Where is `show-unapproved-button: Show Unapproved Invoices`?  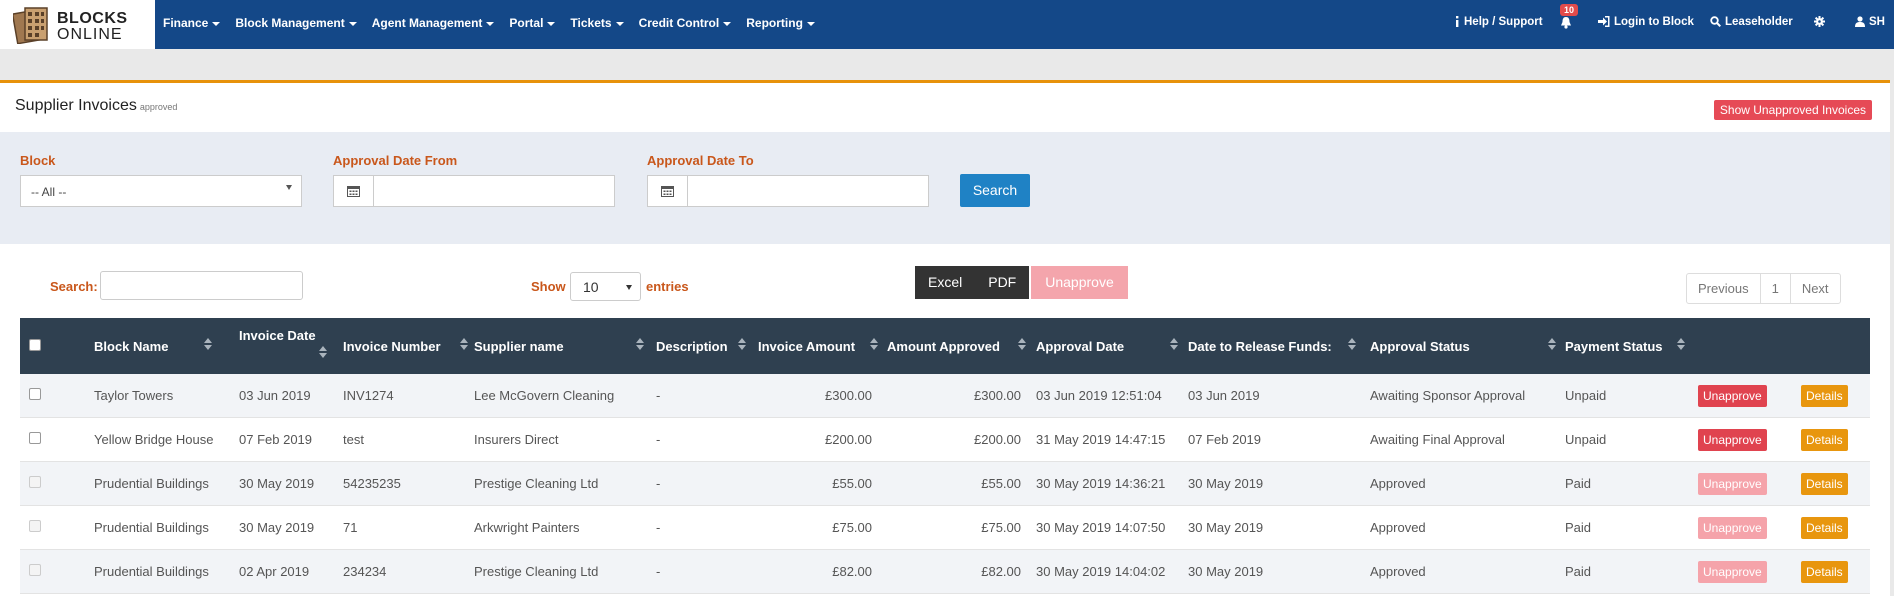 show-unapproved-button: Show Unapproved Invoices is located at coordinates (1792, 110).